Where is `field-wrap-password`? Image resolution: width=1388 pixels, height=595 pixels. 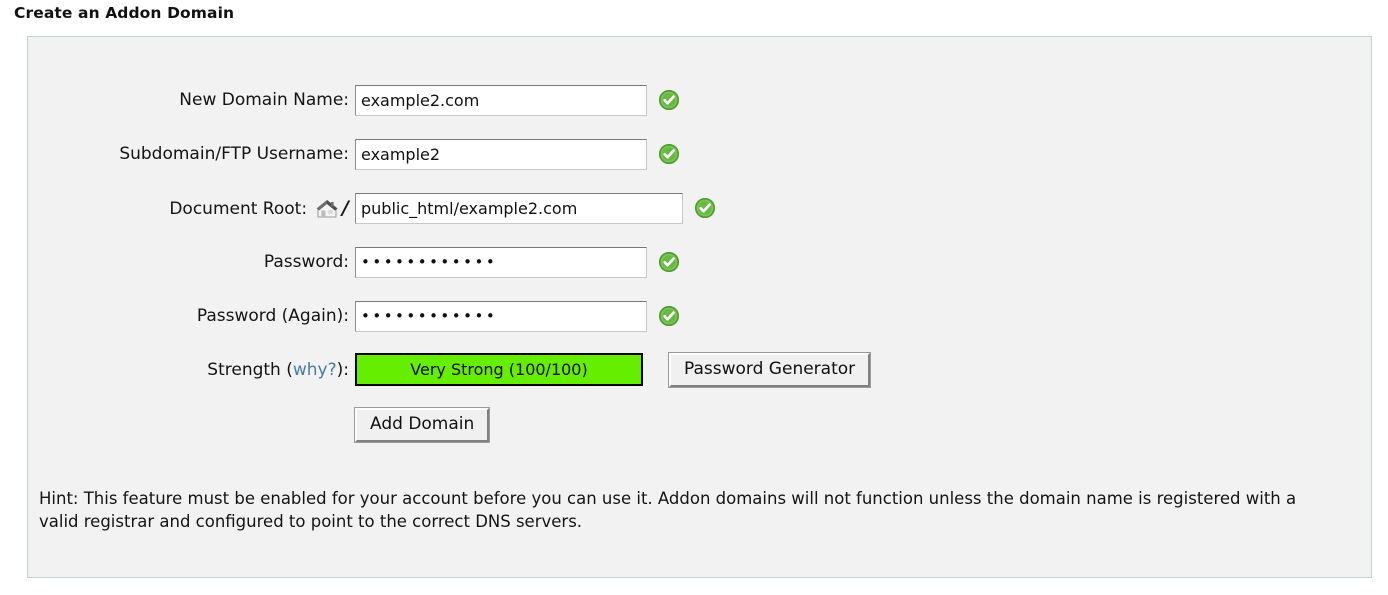
field-wrap-password is located at coordinates (517, 262).